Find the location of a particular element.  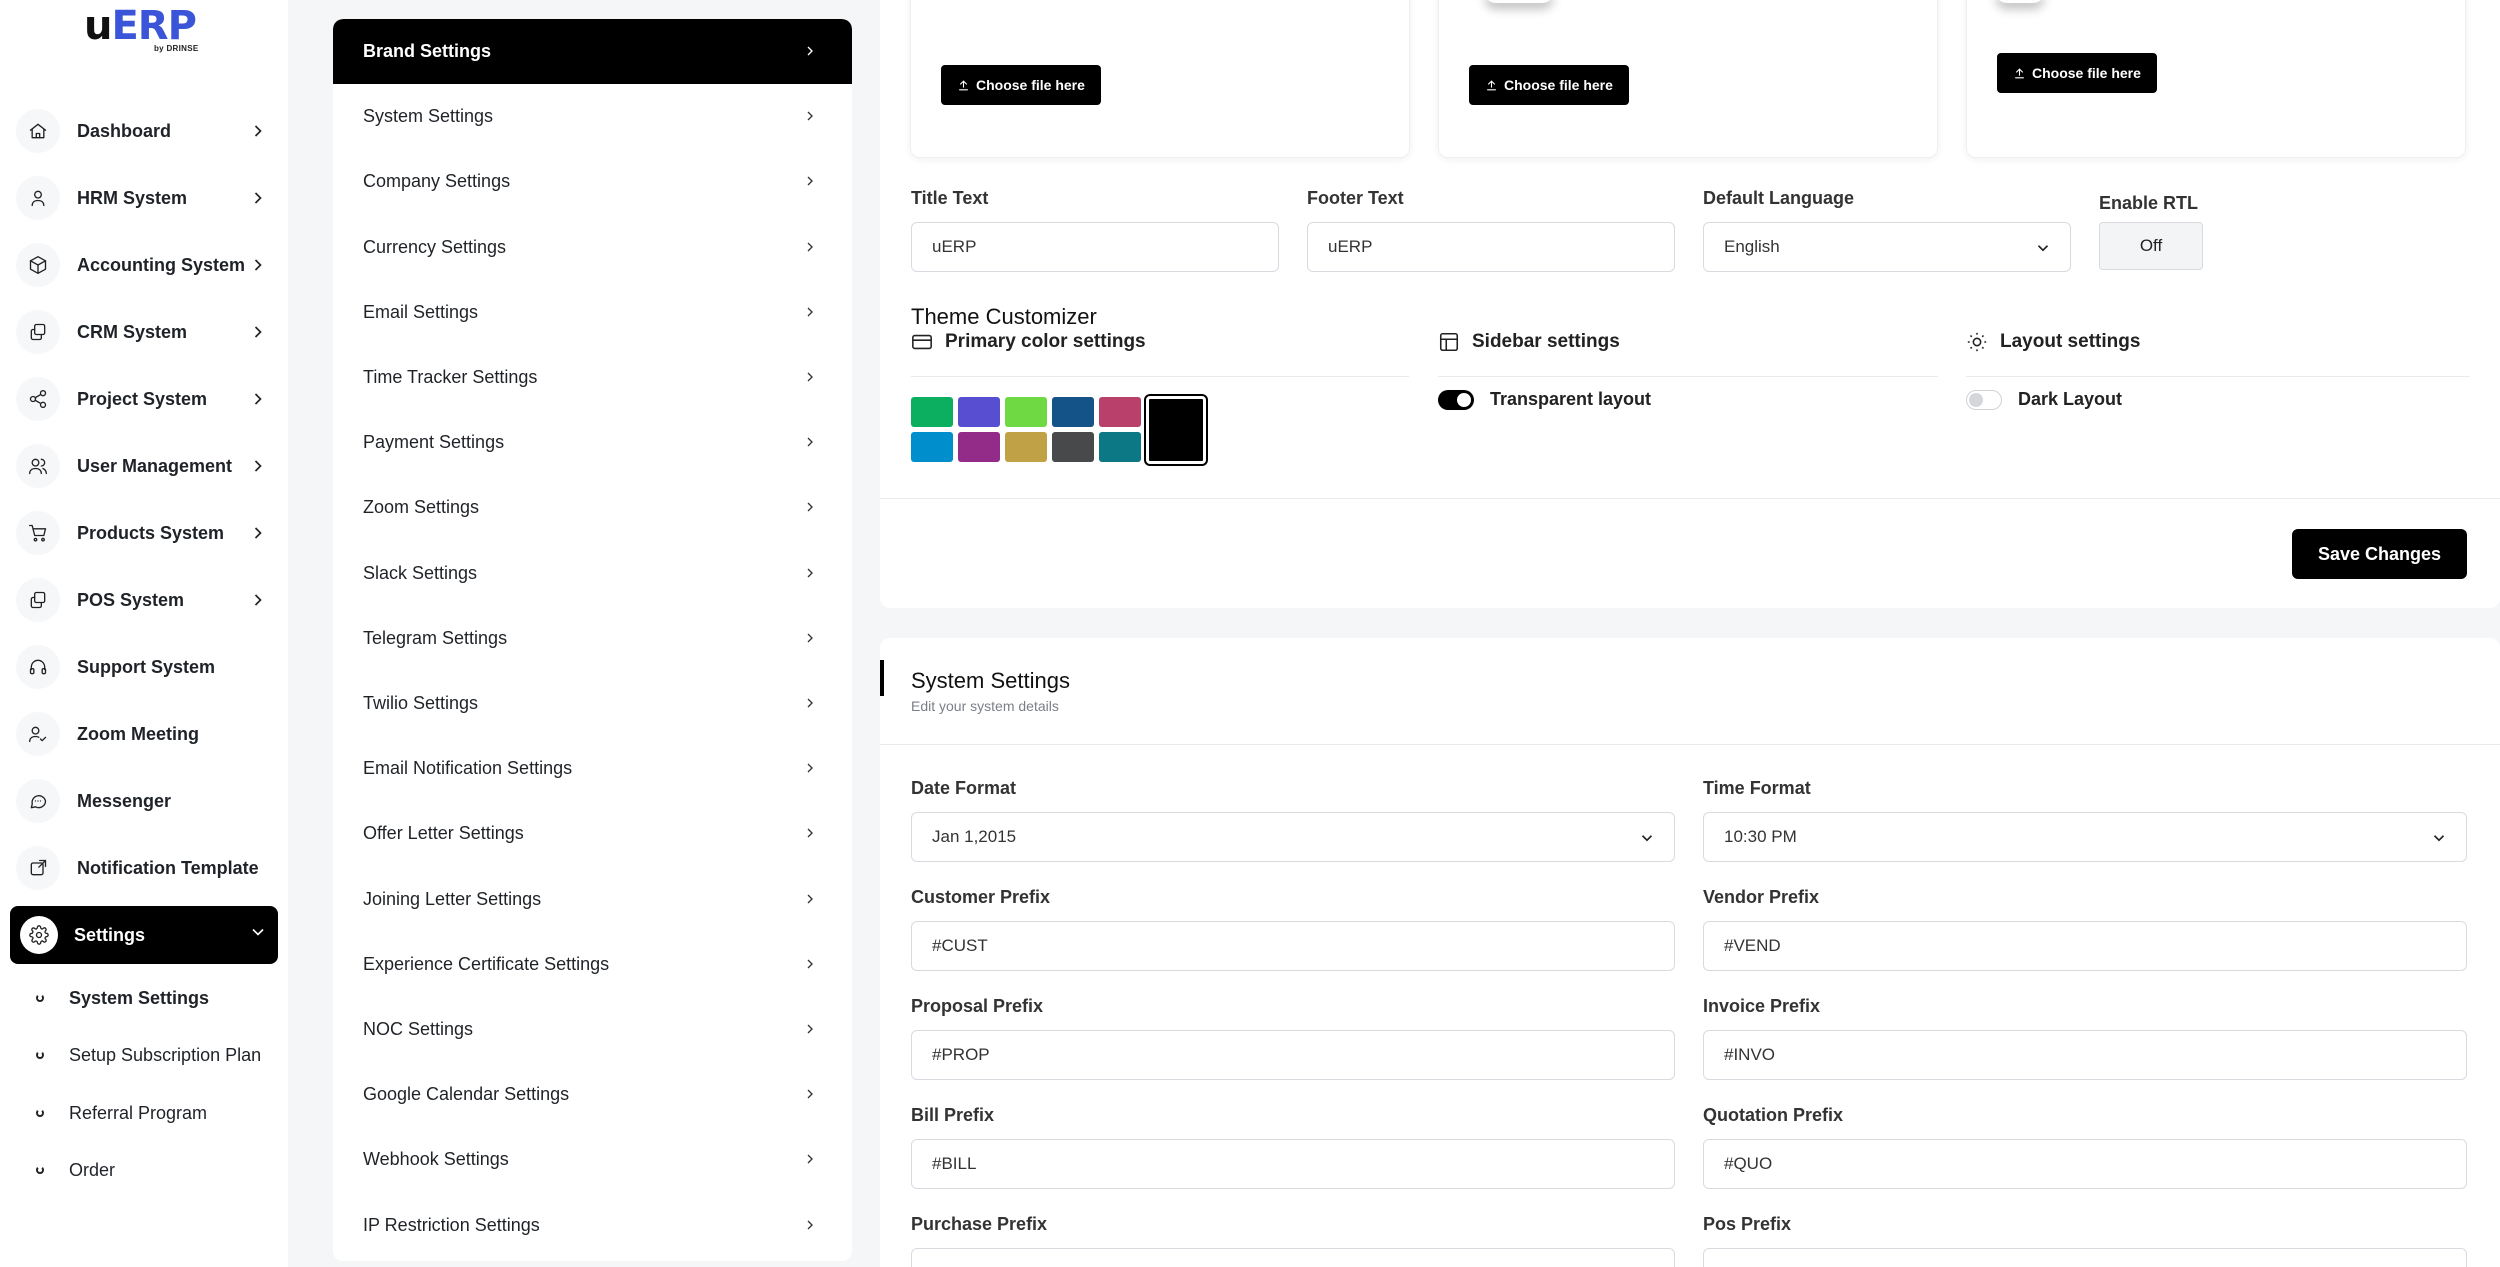

dark-layout-toggle: Dark Layout is located at coordinates (2044, 399).